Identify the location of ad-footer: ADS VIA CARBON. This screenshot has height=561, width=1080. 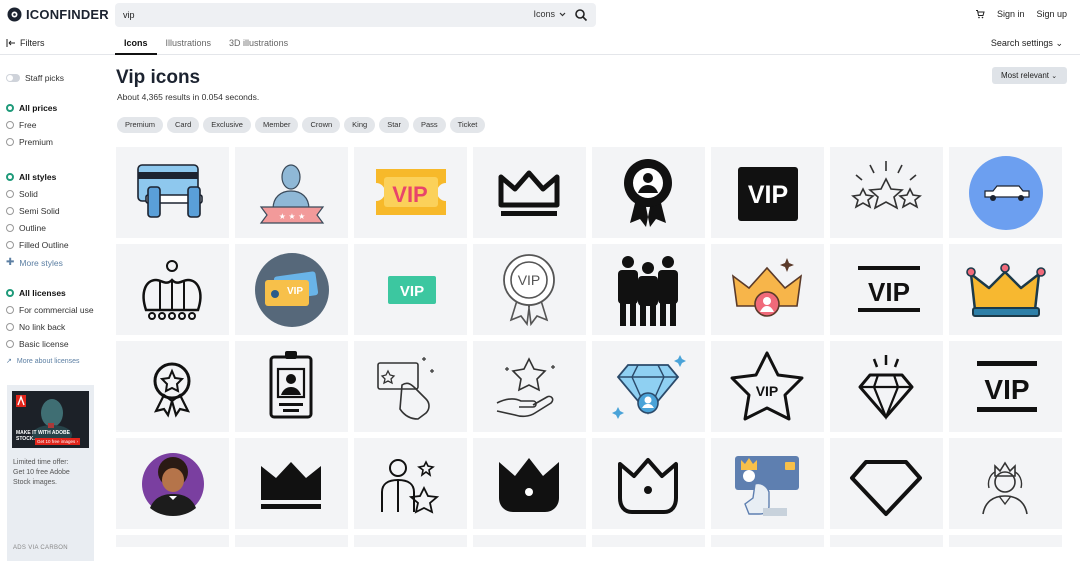
(40, 548).